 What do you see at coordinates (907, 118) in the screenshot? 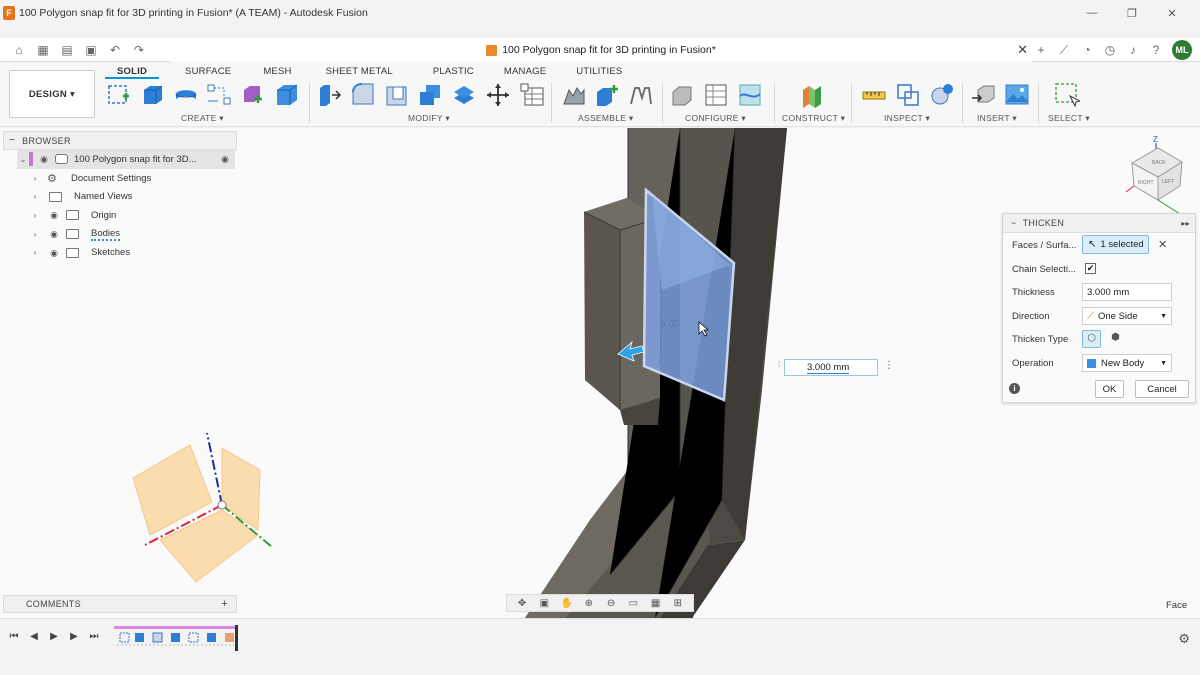
I see `inspect-group-label: INSPECT ▾` at bounding box center [907, 118].